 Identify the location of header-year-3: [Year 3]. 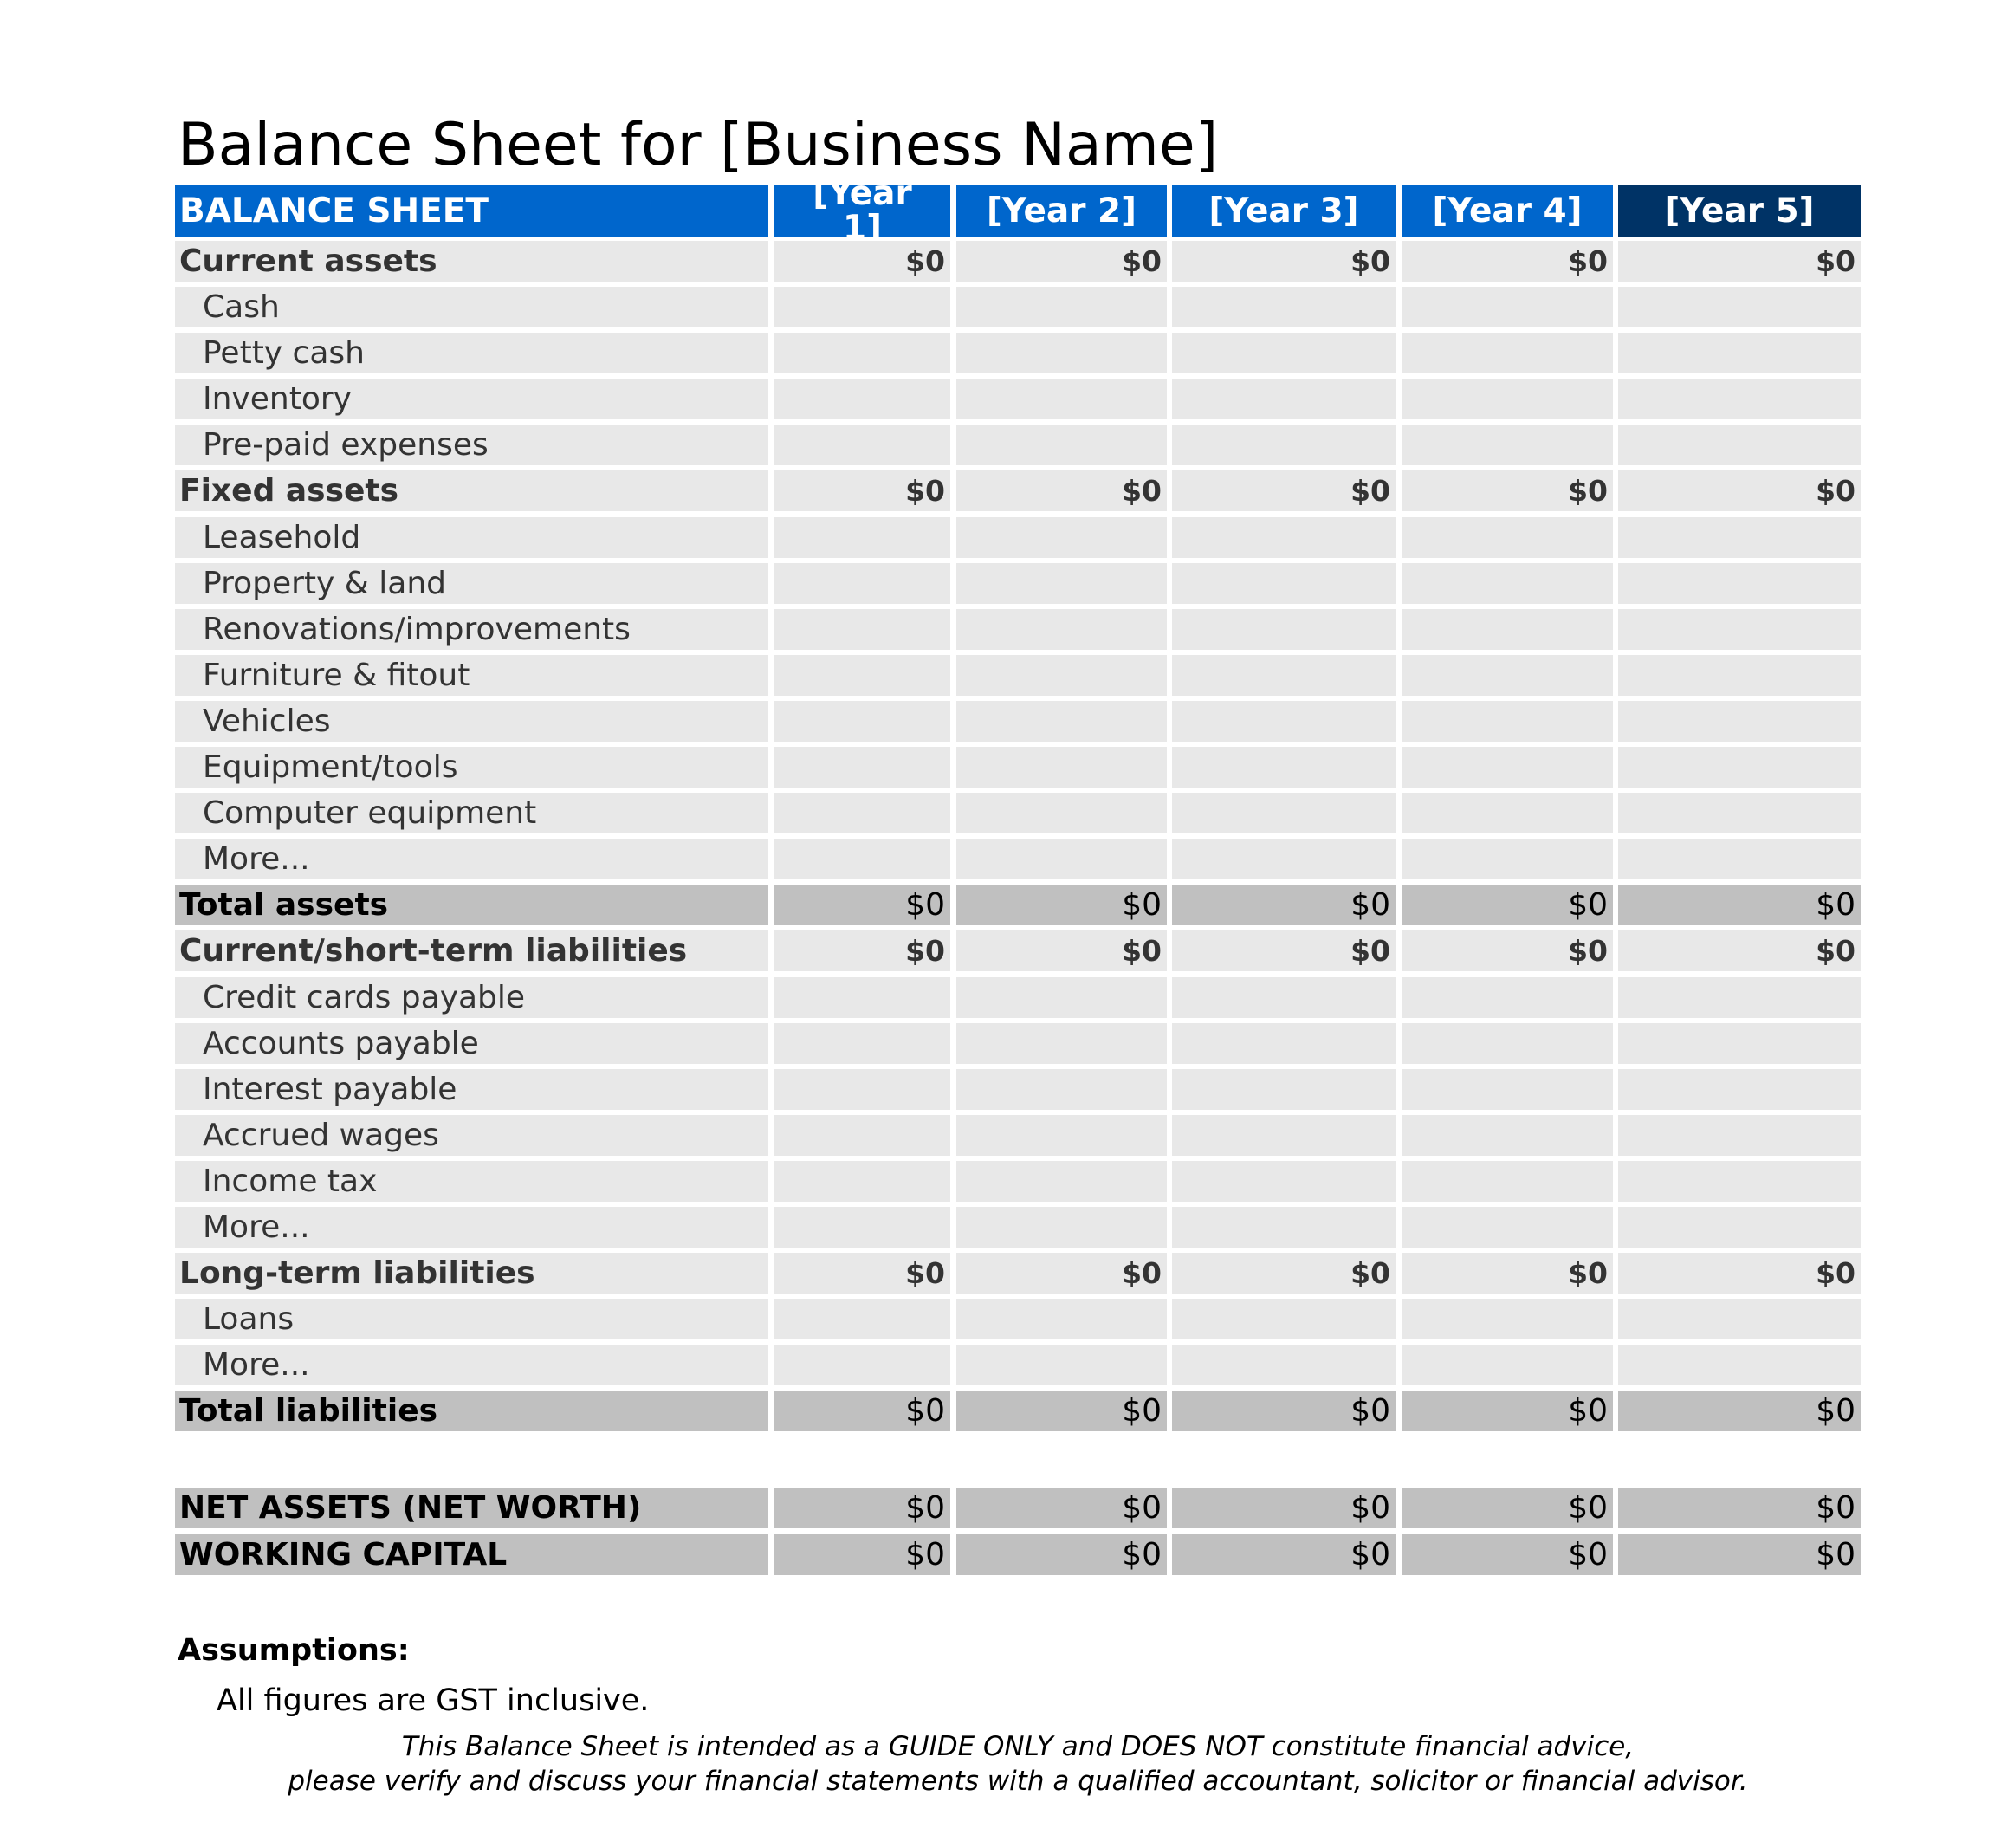
(1284, 211).